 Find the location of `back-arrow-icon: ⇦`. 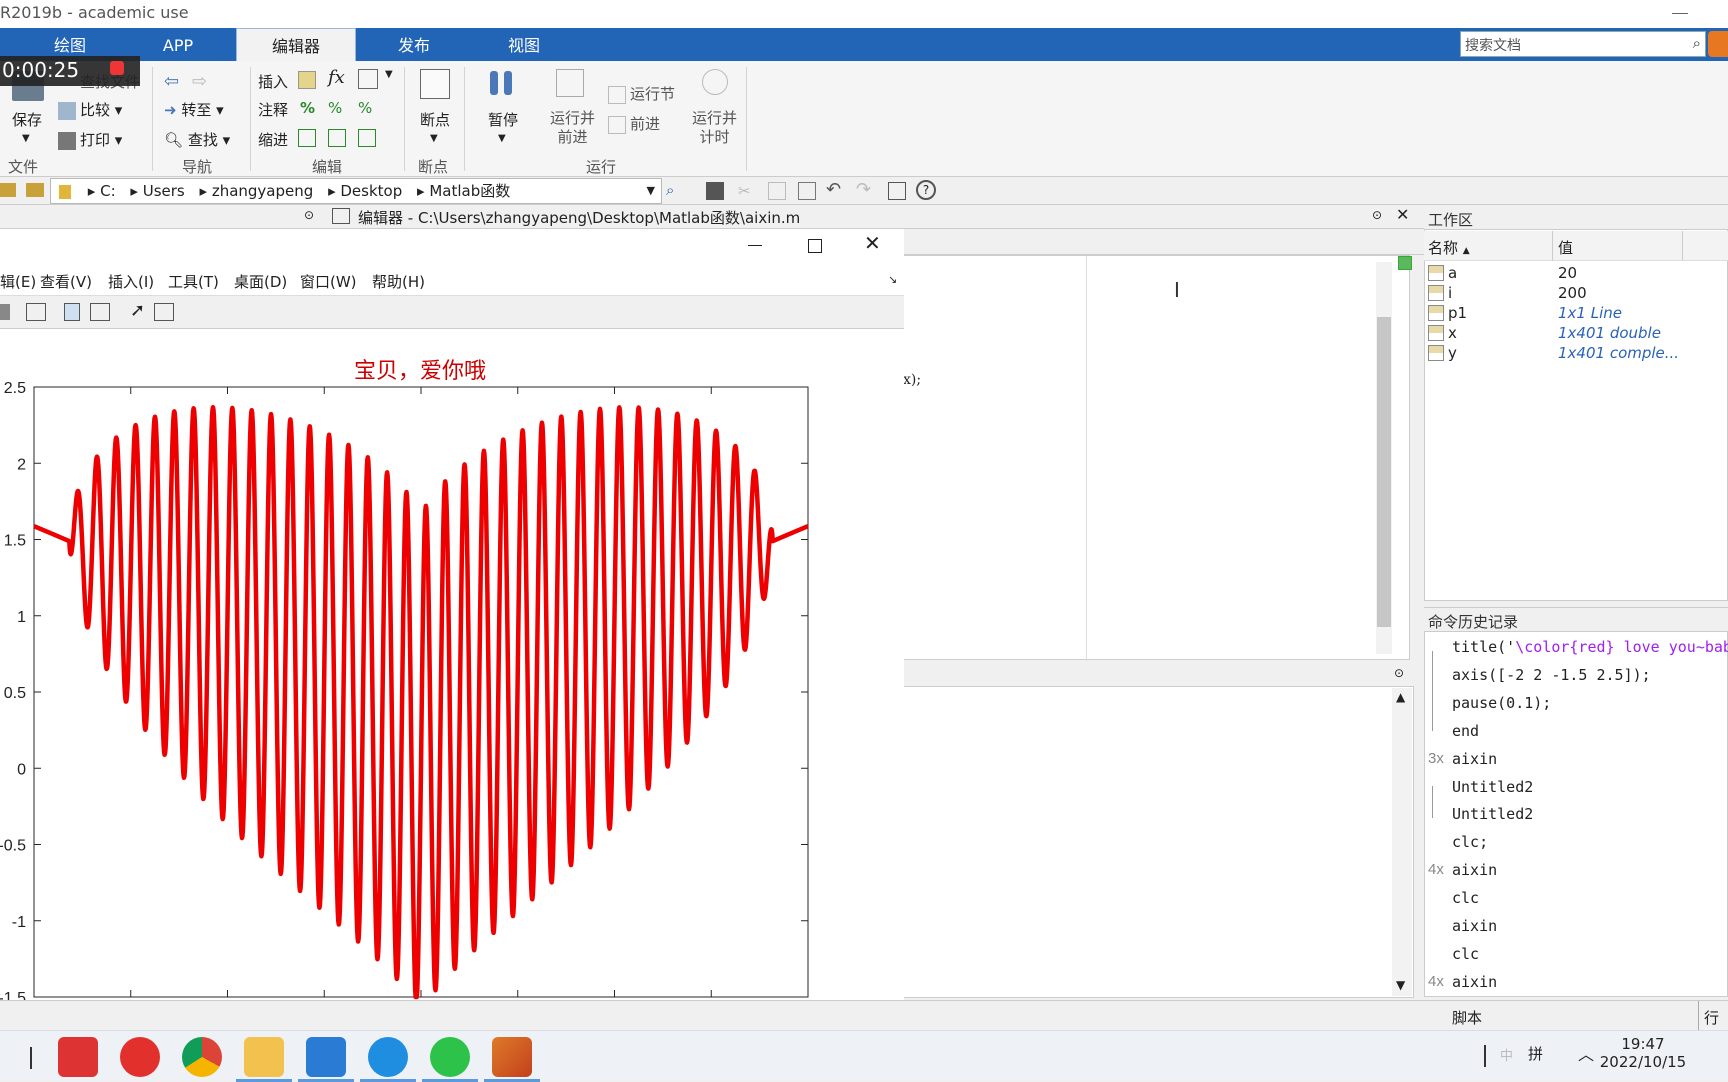

back-arrow-icon: ⇦ is located at coordinates (171, 81).